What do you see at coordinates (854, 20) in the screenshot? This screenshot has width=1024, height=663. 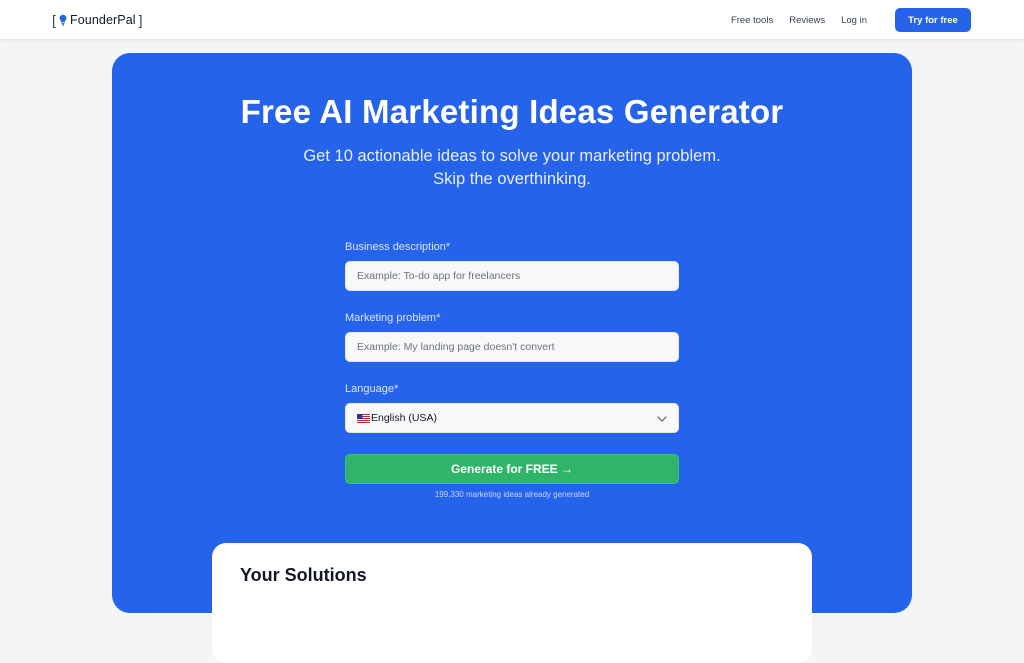 I see `nav-login-link: Log in` at bounding box center [854, 20].